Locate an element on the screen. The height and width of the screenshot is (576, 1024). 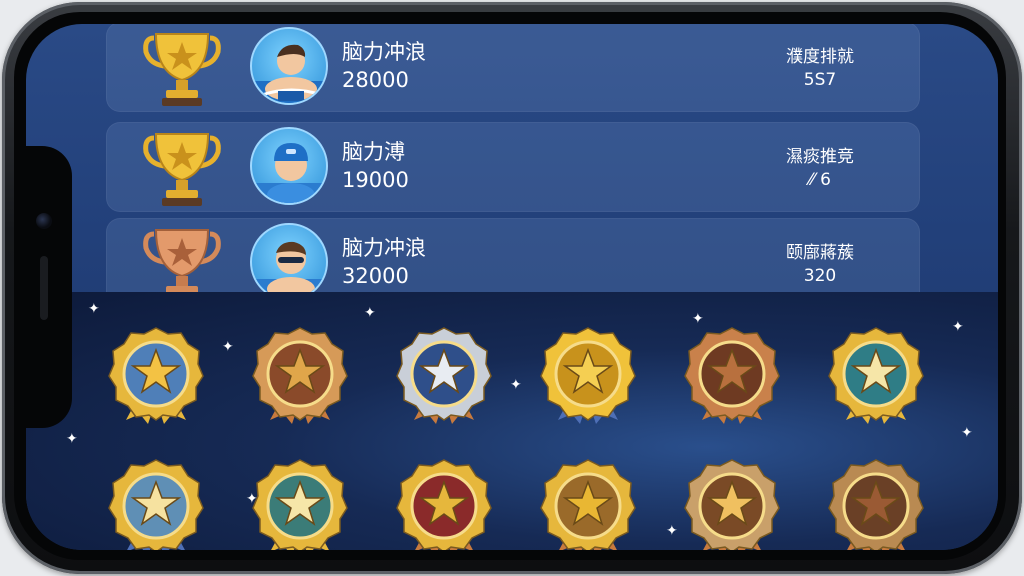
achievement-badge-bronze is located at coordinates (300, 374).